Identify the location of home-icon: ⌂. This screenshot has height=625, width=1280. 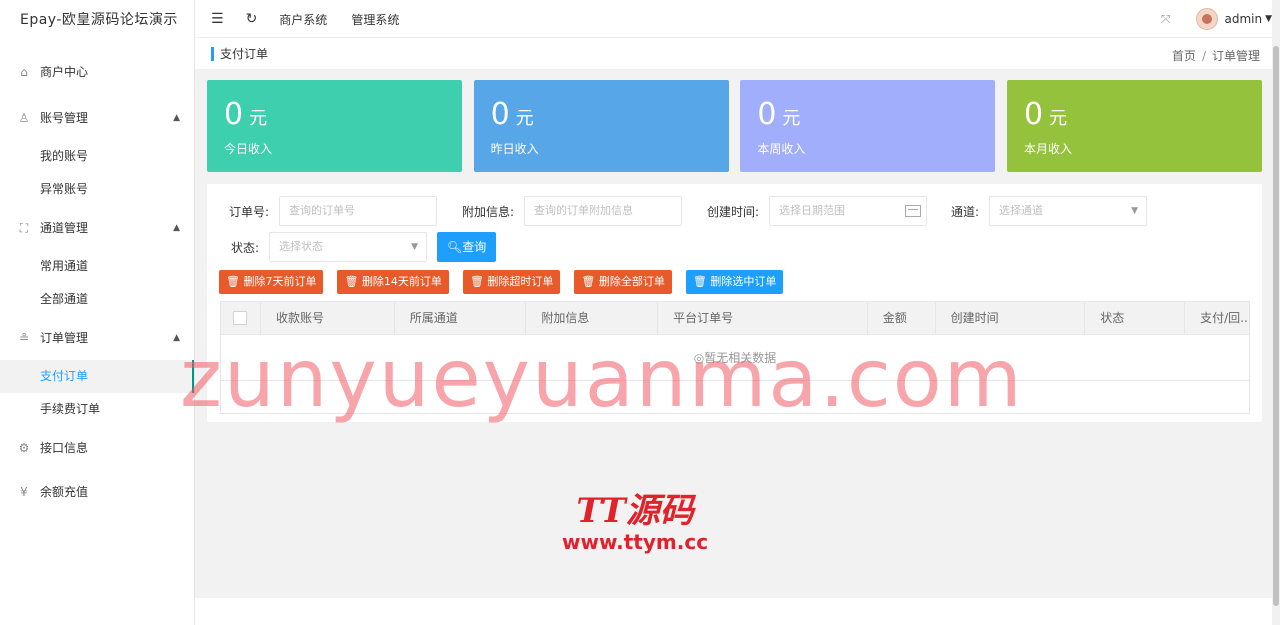
(24, 72).